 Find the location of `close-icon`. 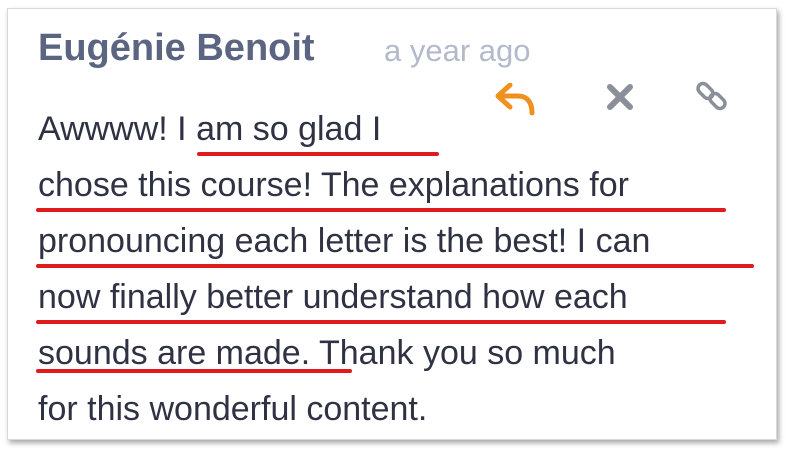

close-icon is located at coordinates (620, 97).